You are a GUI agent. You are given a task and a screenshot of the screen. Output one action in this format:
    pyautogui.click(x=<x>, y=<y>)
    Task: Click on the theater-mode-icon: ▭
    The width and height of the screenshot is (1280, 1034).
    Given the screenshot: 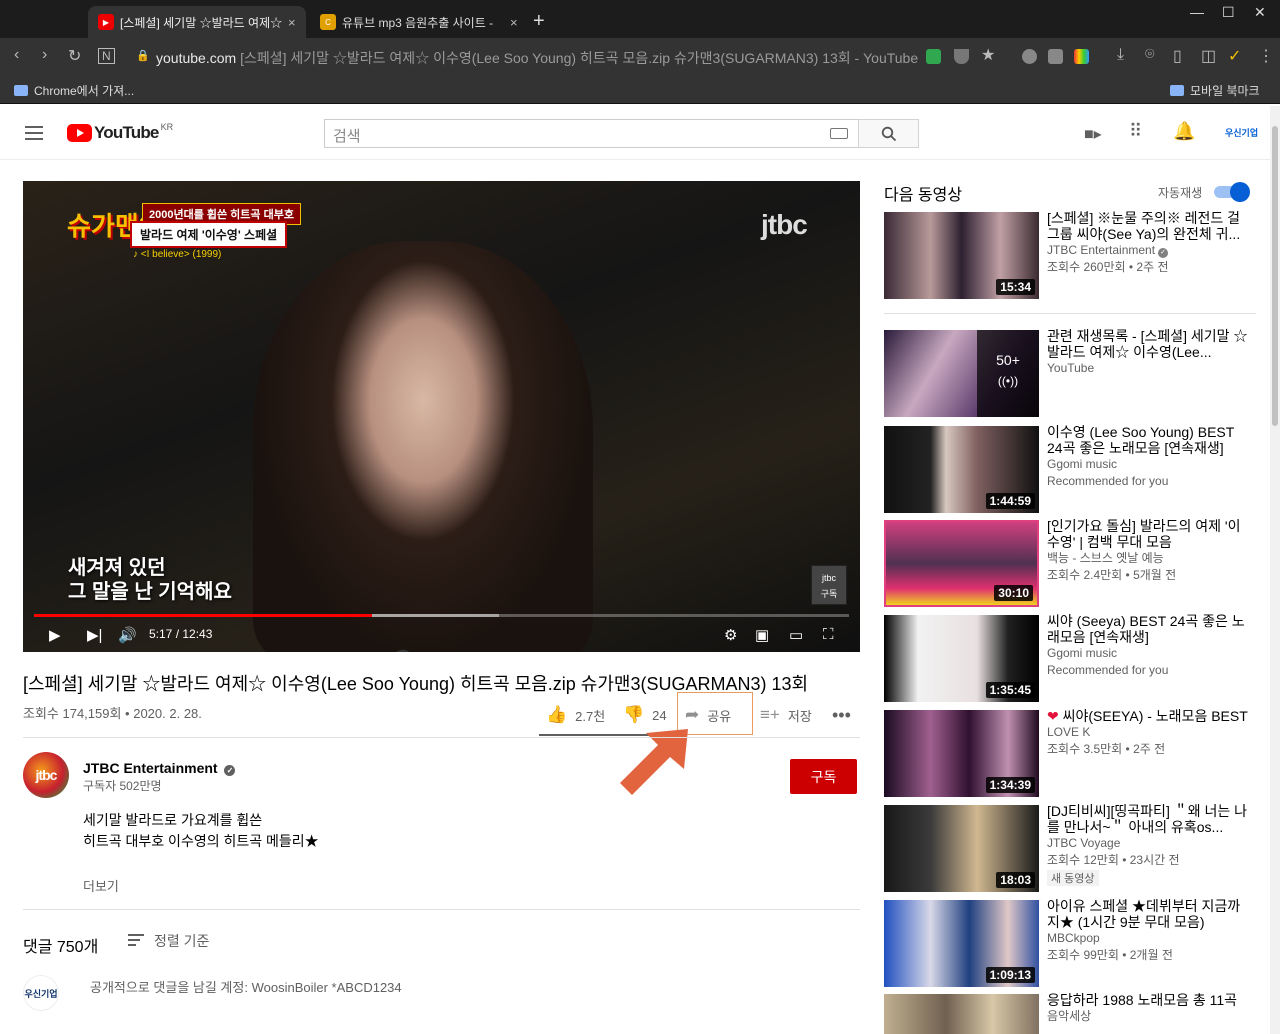 What is the action you would take?
    pyautogui.click(x=796, y=635)
    